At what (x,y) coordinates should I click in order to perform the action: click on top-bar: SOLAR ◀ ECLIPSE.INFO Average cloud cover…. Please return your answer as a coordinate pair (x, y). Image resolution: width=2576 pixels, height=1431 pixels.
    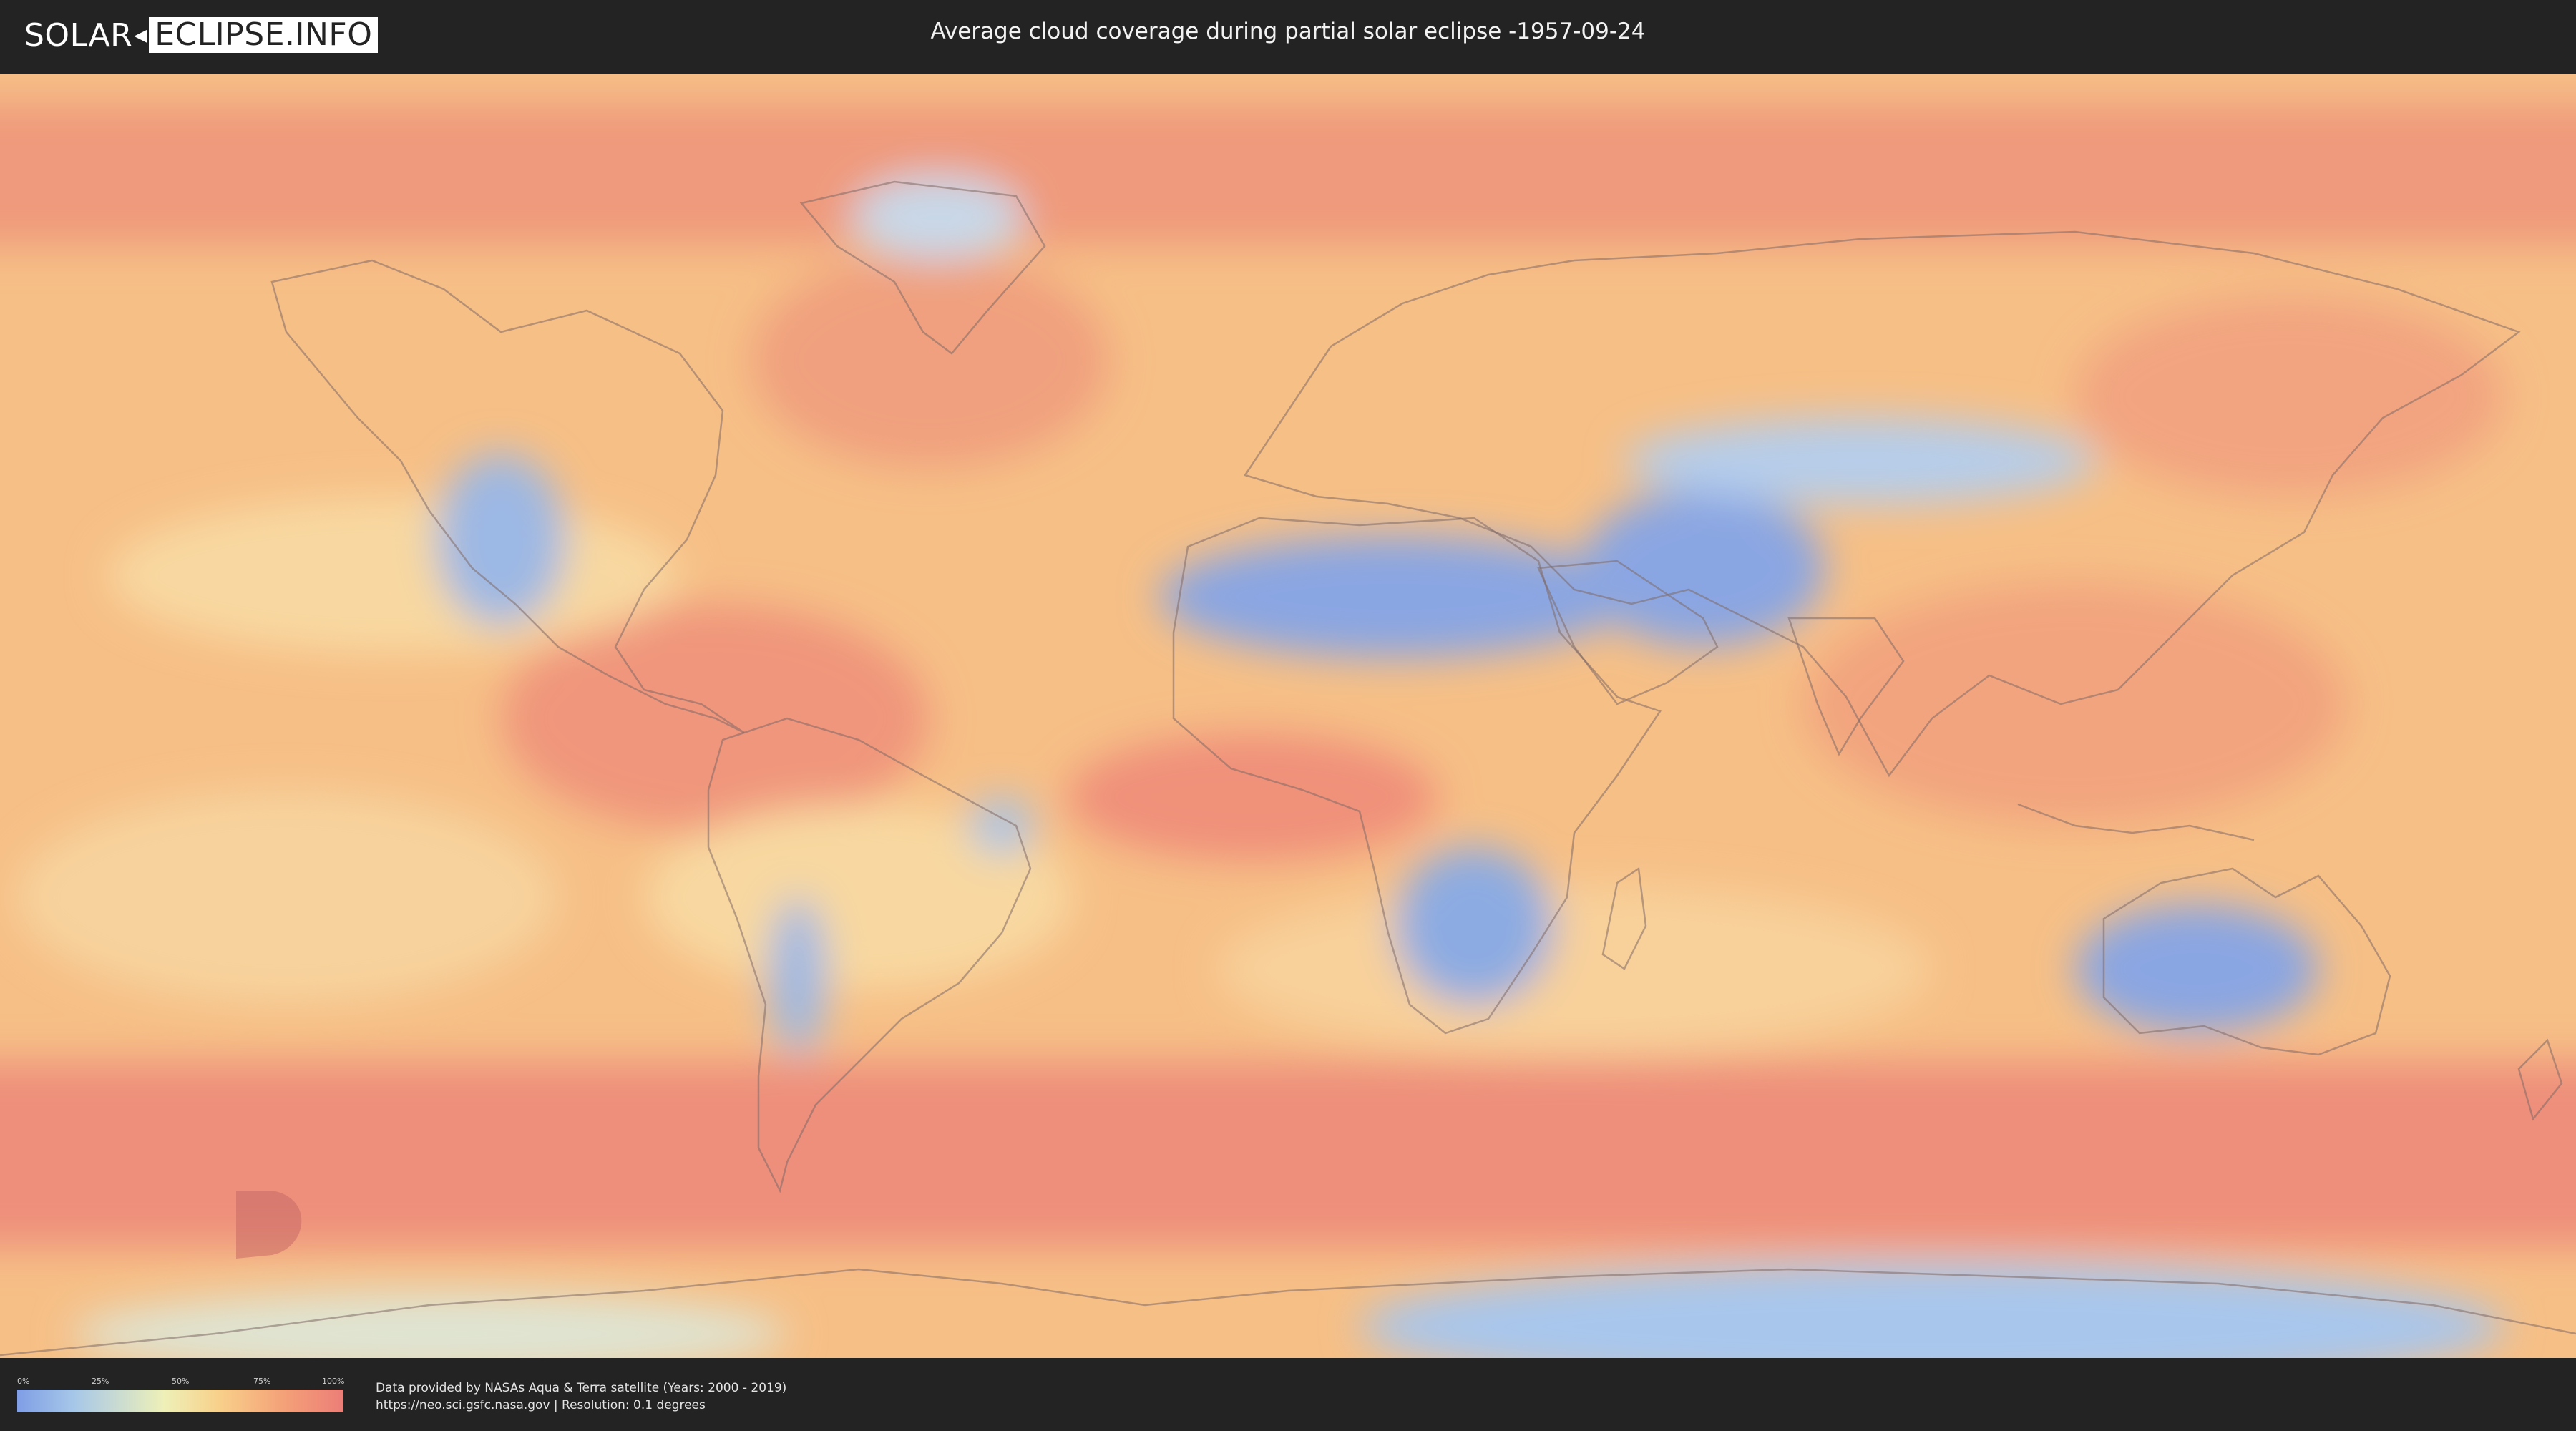
    Looking at the image, I should click on (1288, 35).